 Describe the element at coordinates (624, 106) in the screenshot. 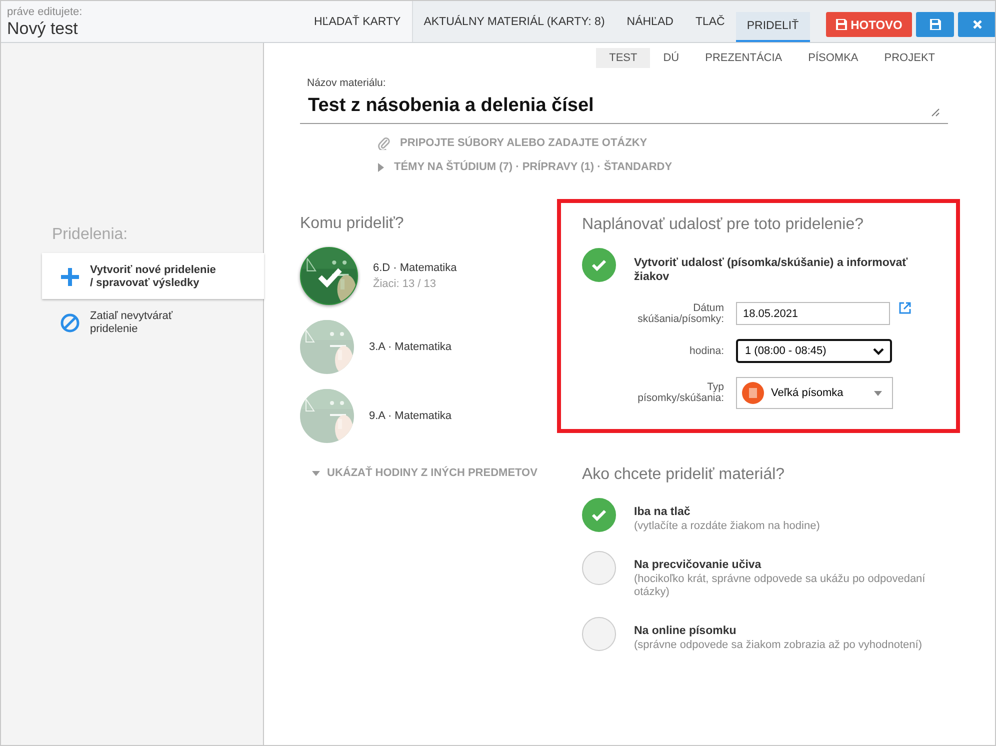

I see `title-field: Test z násobenia a delenia čísel` at that location.